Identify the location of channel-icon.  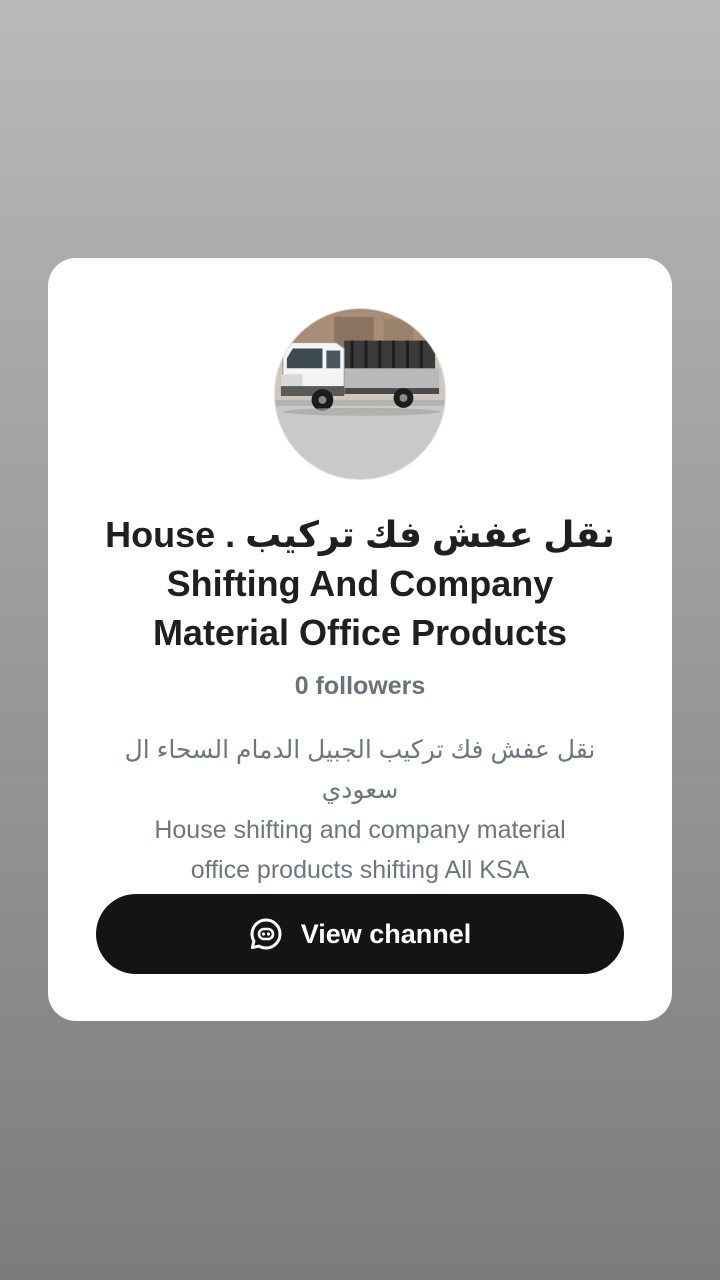
(266, 934).